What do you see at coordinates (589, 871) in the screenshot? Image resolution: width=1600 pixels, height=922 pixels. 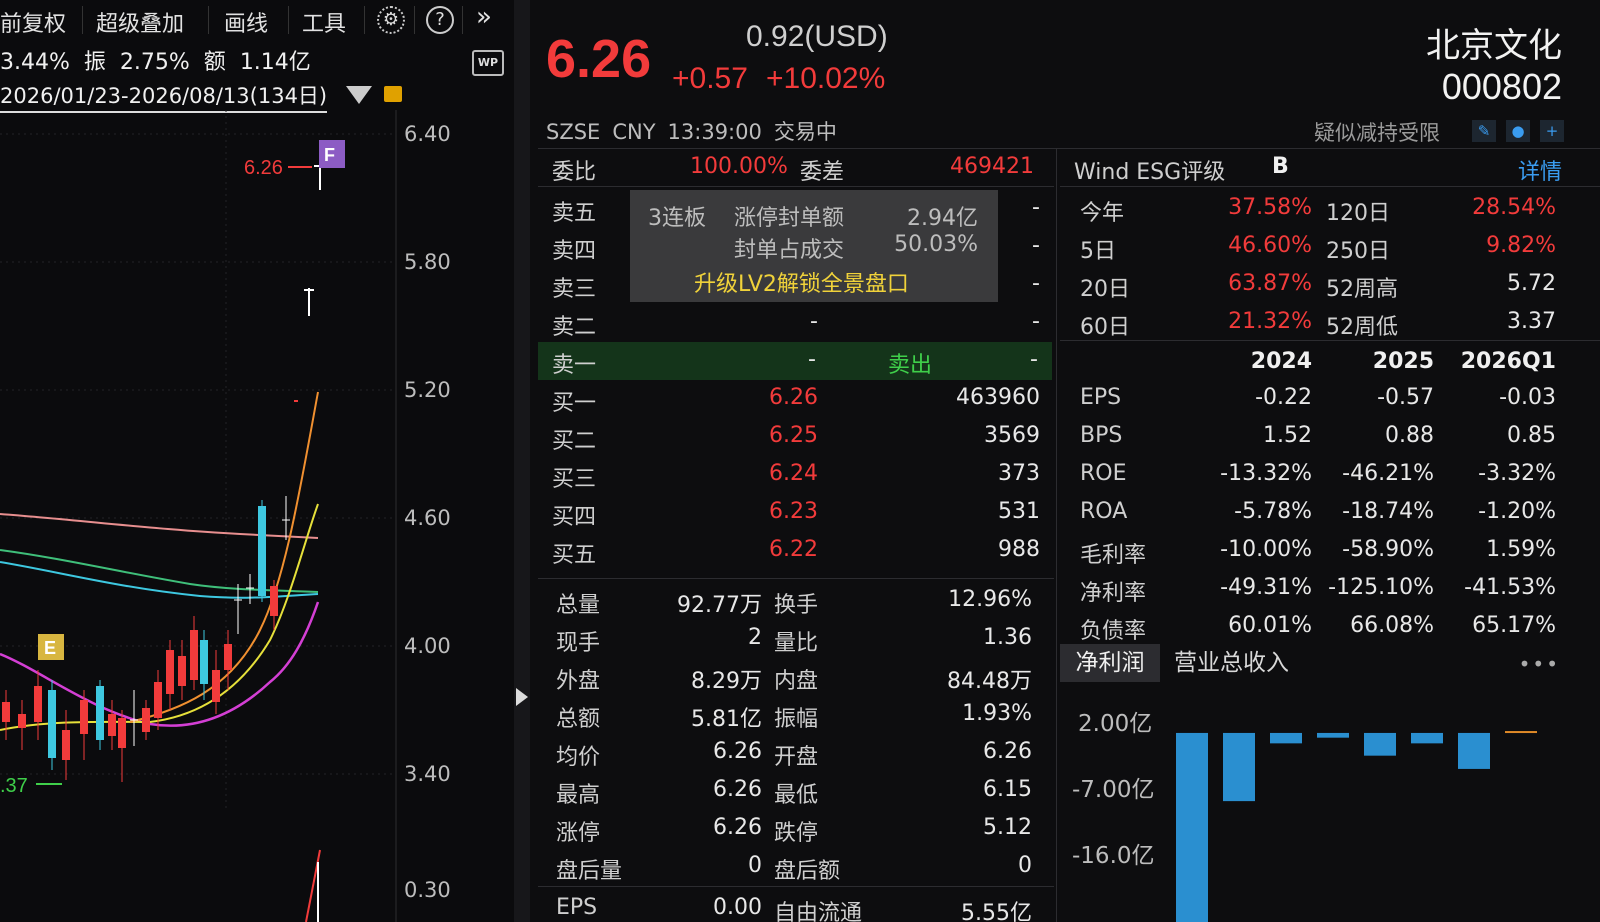 I see `stat-key: 盘后量` at bounding box center [589, 871].